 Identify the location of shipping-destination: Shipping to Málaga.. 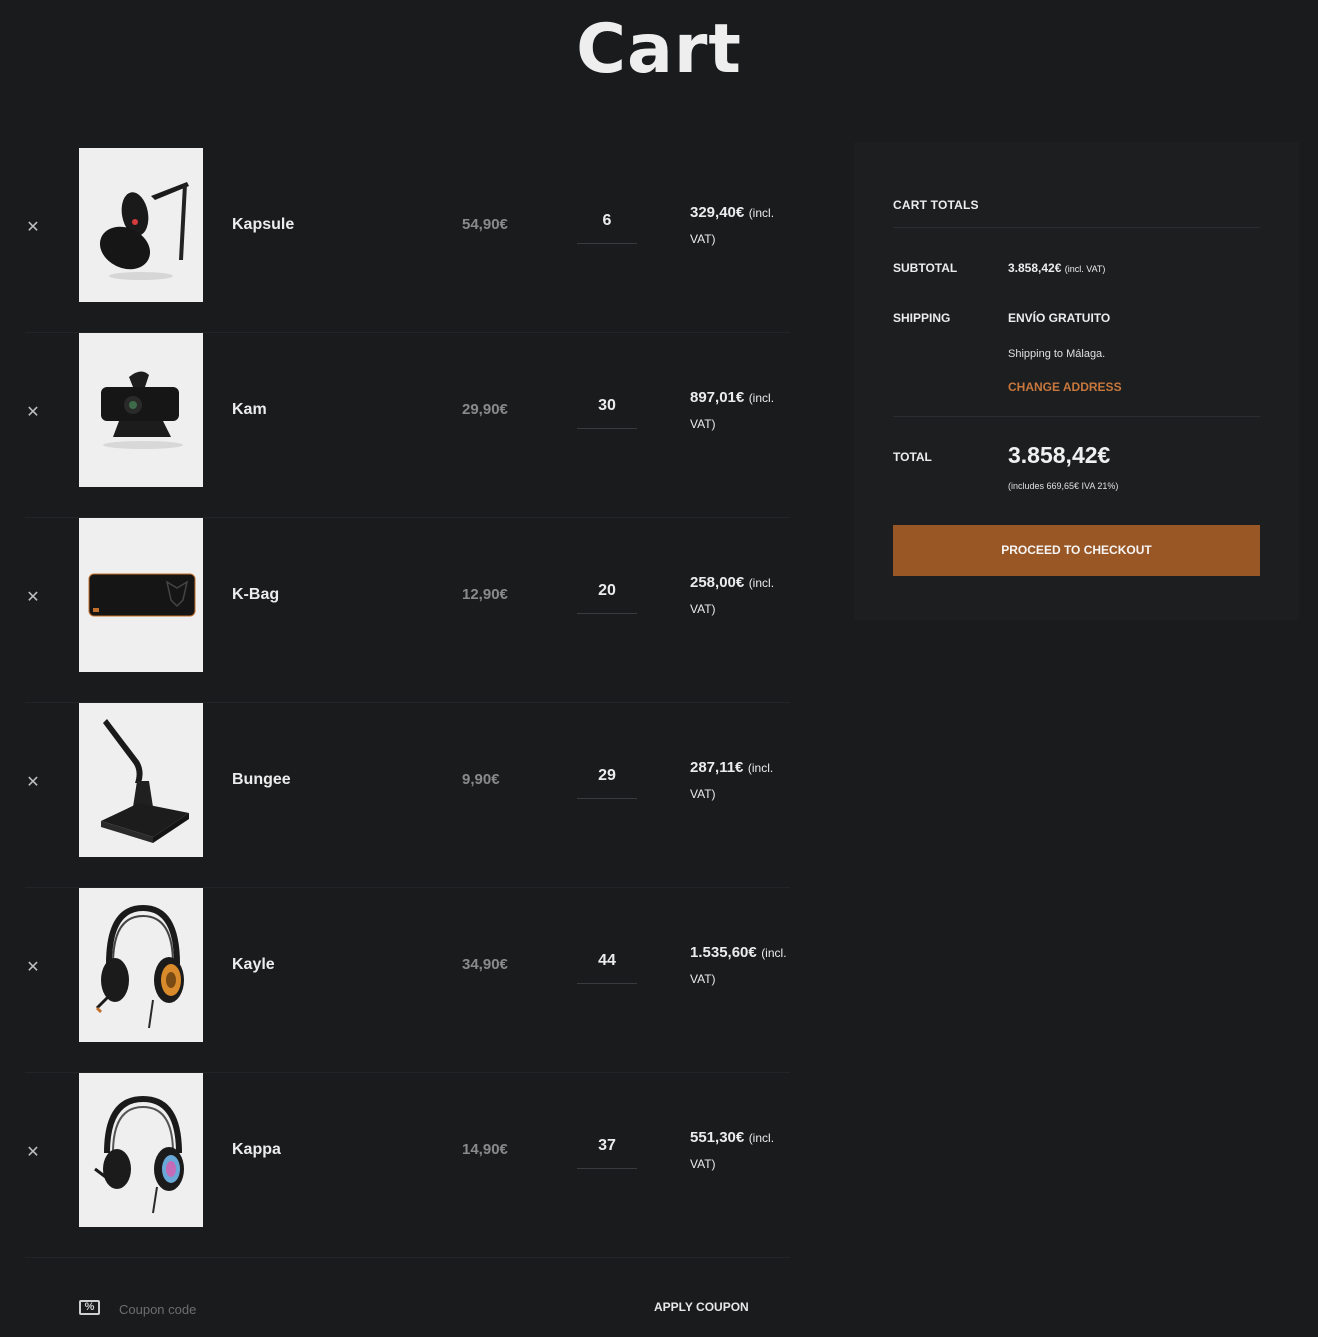
(1057, 354).